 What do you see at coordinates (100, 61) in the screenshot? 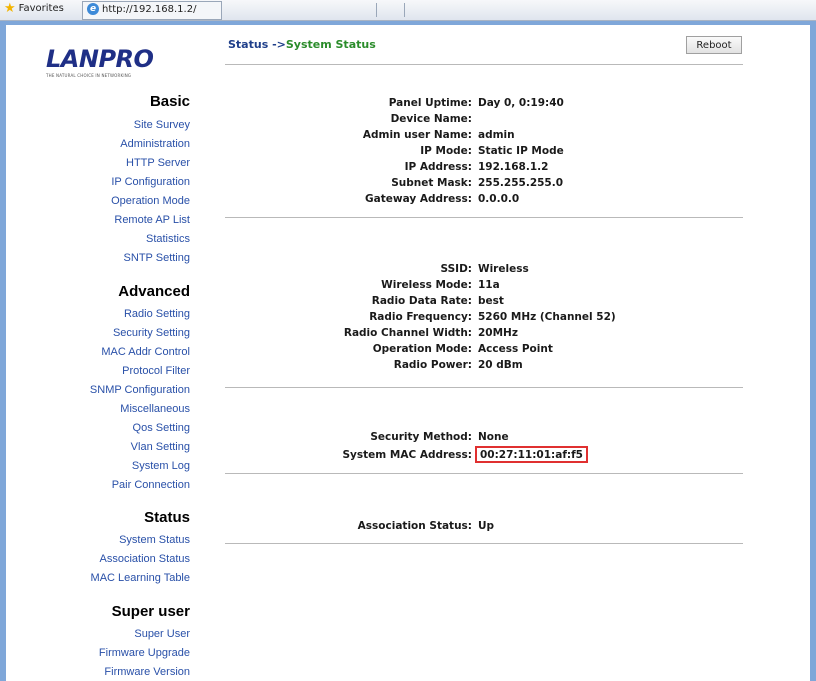
I see `lanpro-logo: LANPRO THE NATURAL CHOICE IN NETWORKING` at bounding box center [100, 61].